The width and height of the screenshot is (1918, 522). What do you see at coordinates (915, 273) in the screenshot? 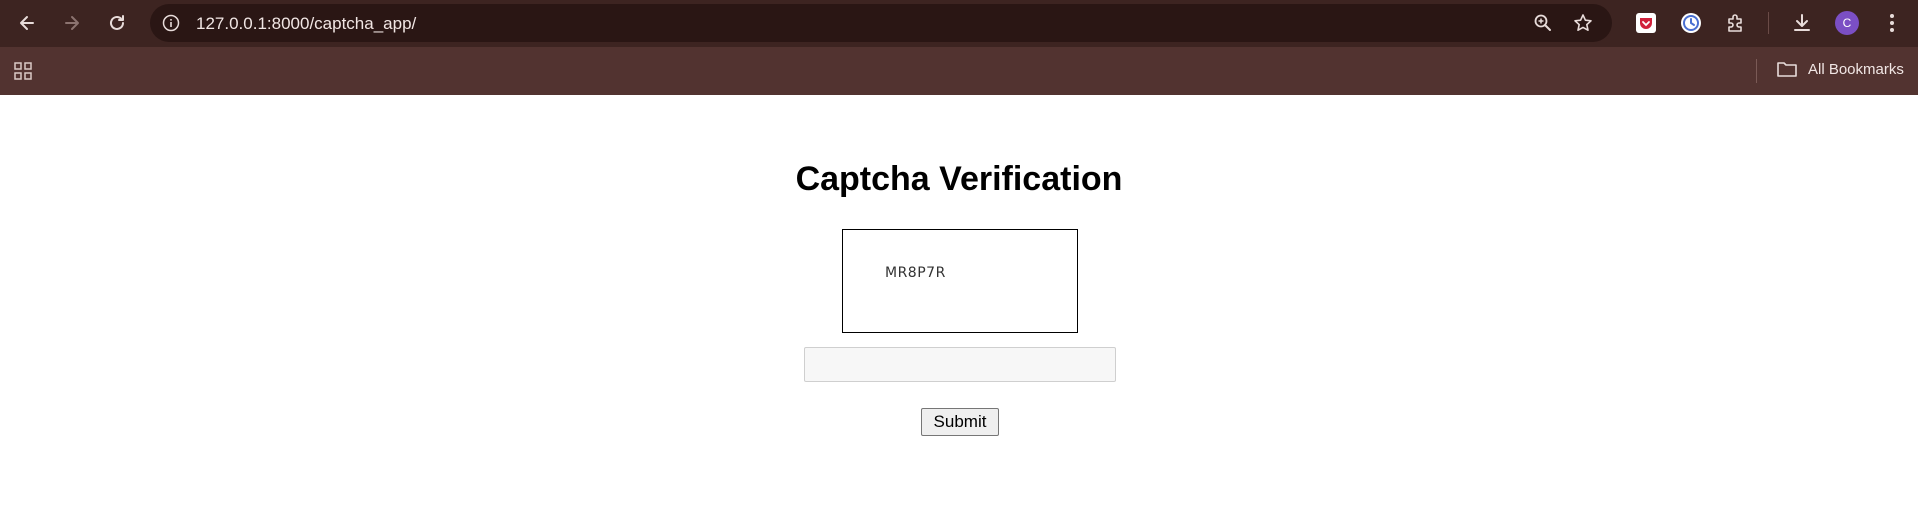
I see `captcha-code: MR8P7R` at bounding box center [915, 273].